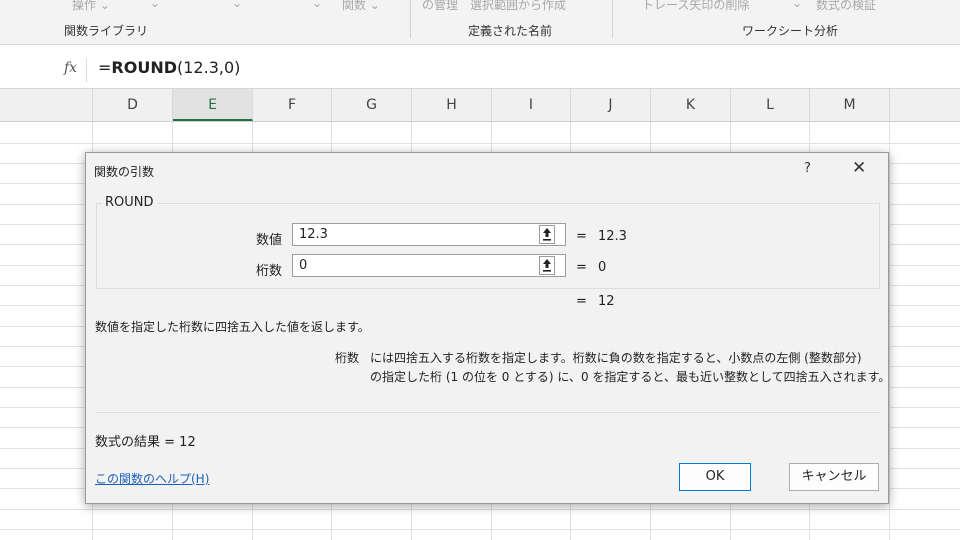  What do you see at coordinates (209, 67) in the screenshot?
I see `formula-arguments: (12.3,0)` at bounding box center [209, 67].